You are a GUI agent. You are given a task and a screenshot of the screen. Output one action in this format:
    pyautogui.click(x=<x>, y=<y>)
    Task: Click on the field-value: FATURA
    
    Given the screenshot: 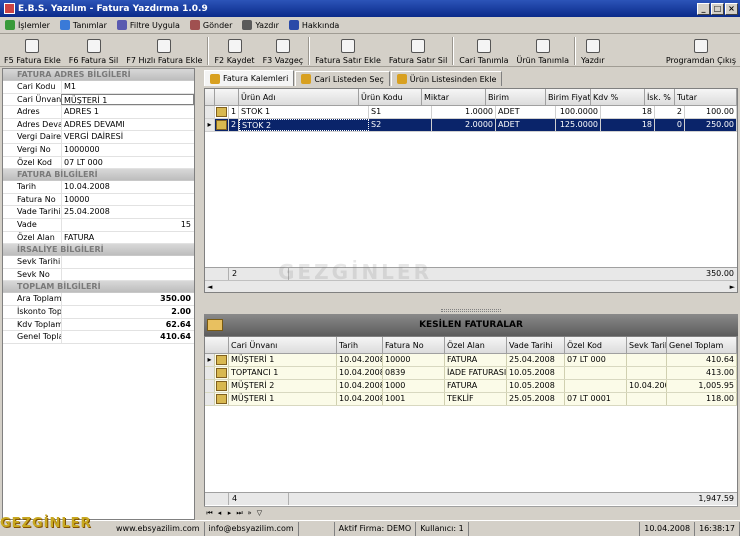 What is the action you would take?
    pyautogui.click(x=127, y=237)
    